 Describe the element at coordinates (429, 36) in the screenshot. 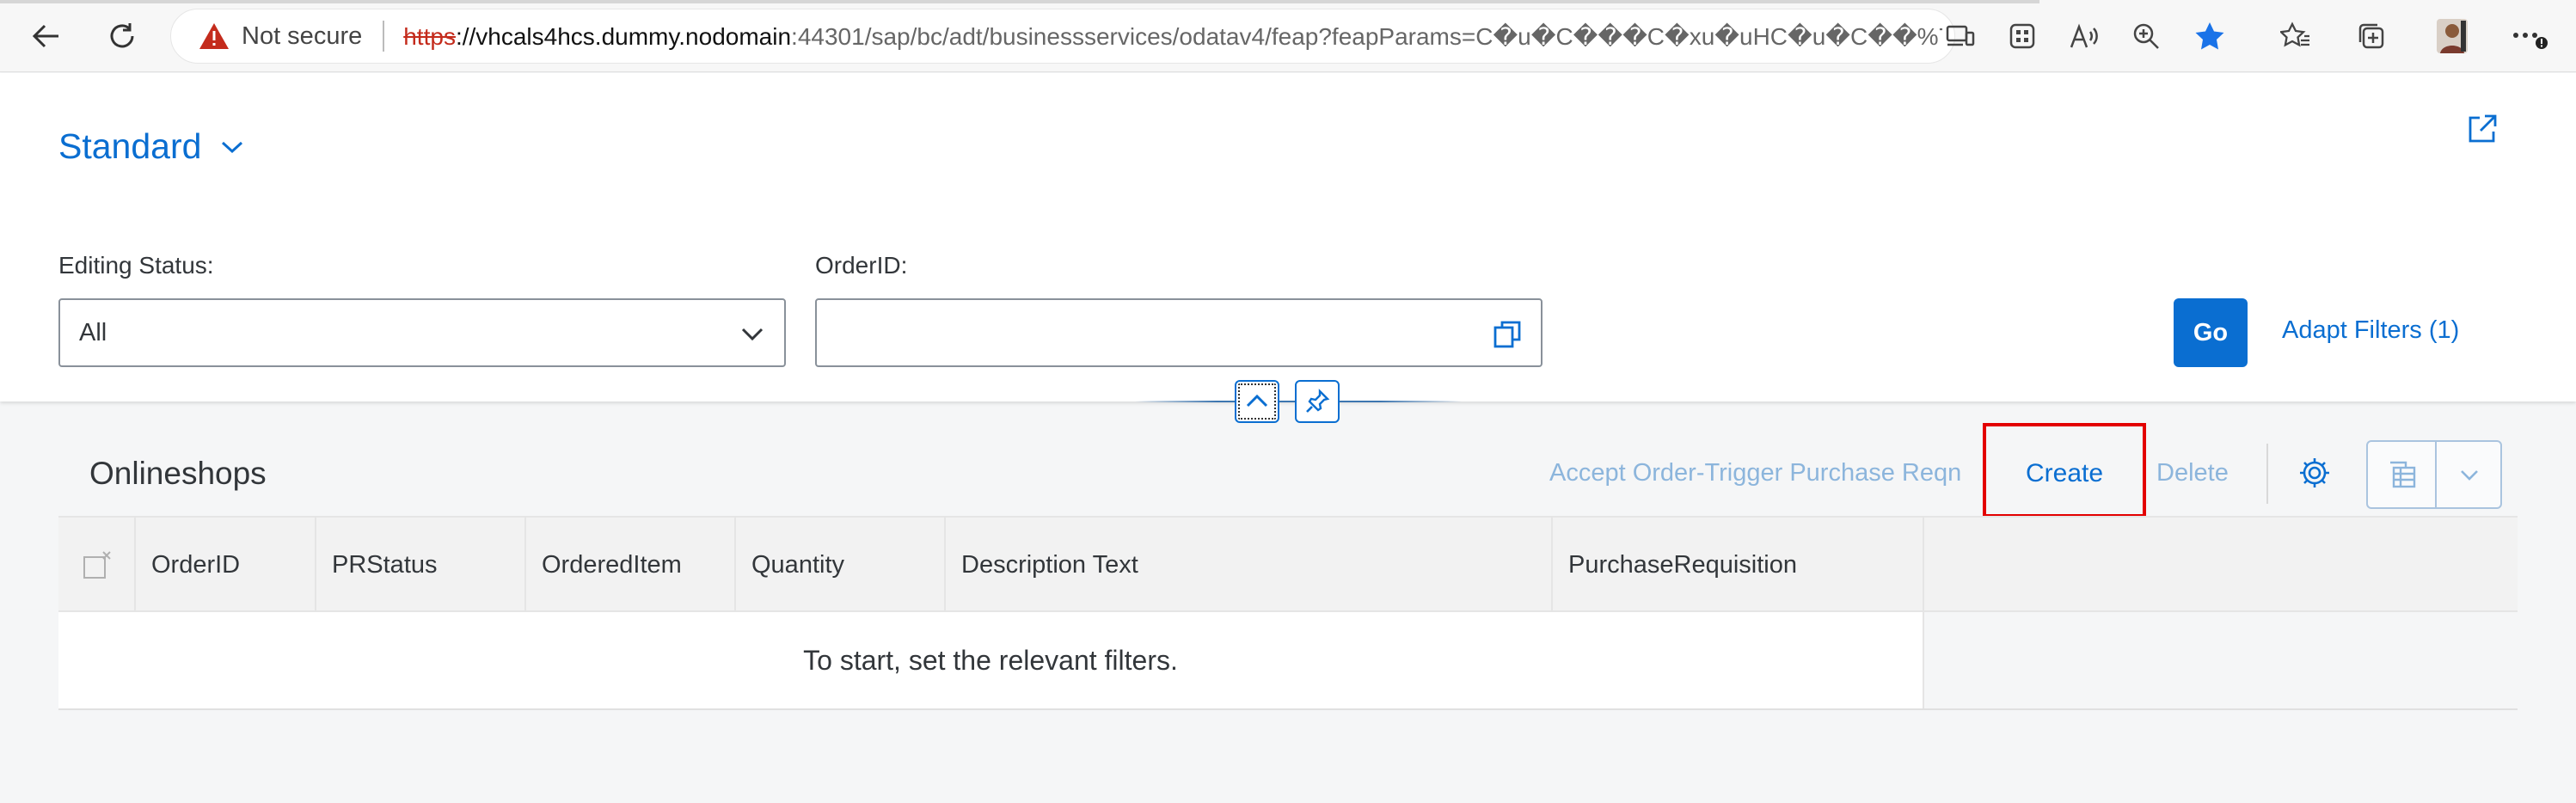

I see `url-scheme: https` at that location.